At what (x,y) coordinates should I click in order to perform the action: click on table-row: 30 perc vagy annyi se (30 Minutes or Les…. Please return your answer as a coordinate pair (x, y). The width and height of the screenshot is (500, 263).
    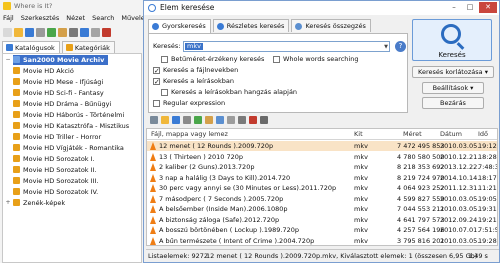
    Looking at the image, I should click on (322, 188).